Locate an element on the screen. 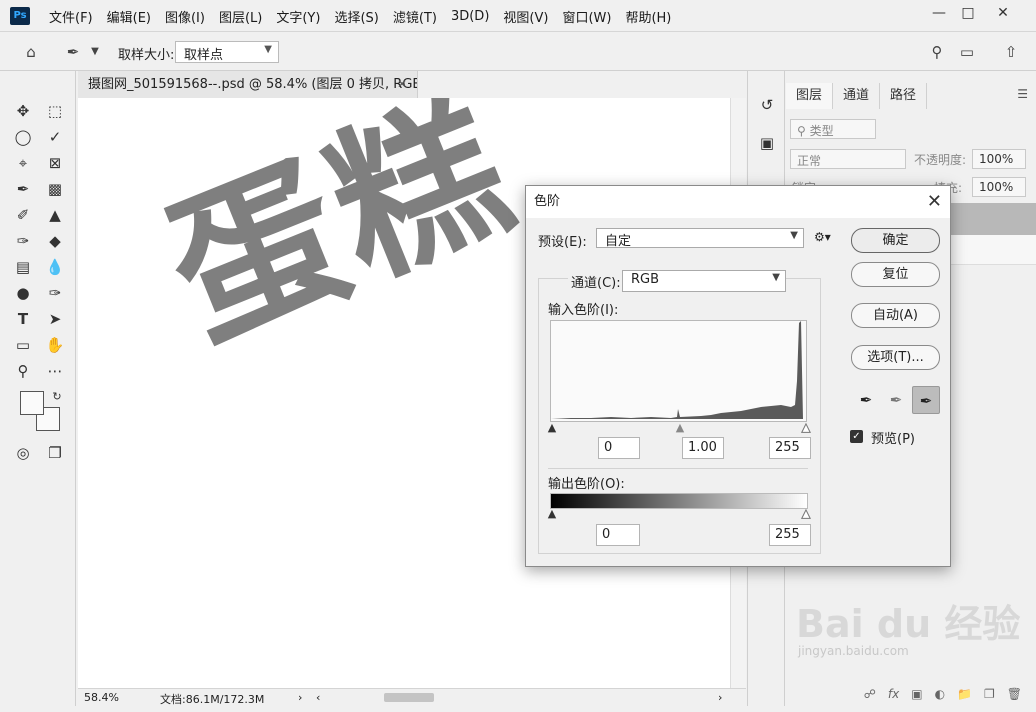 The width and height of the screenshot is (1036, 712). mask-icon: ▣ is located at coordinates (916, 694).